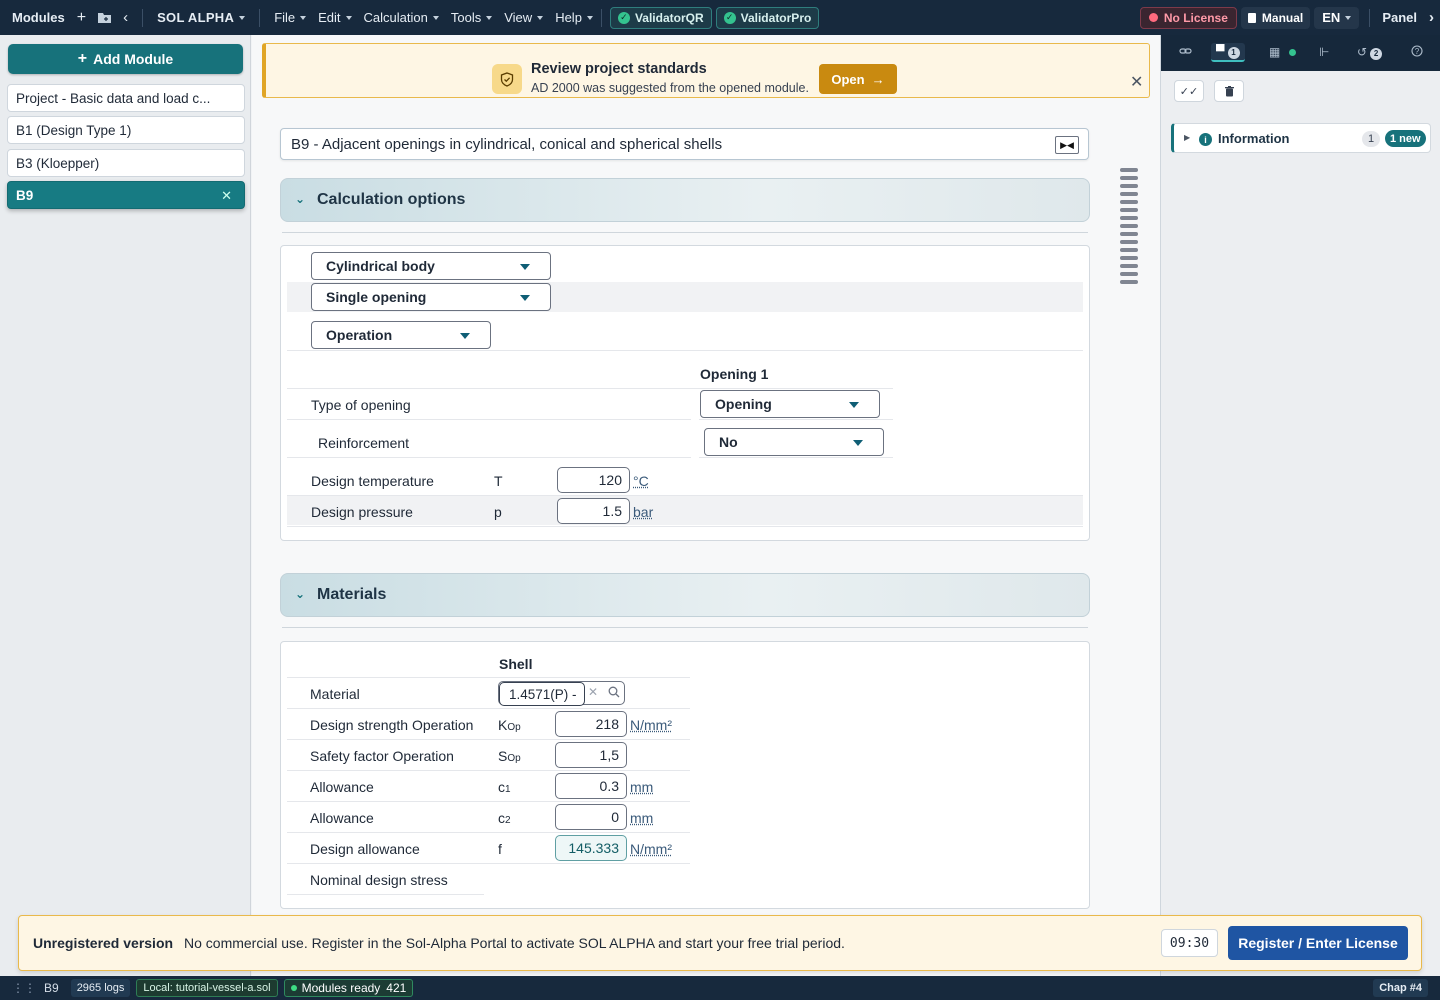  What do you see at coordinates (1408, 17) in the screenshot?
I see `panel-toggle: Panel ›` at bounding box center [1408, 17].